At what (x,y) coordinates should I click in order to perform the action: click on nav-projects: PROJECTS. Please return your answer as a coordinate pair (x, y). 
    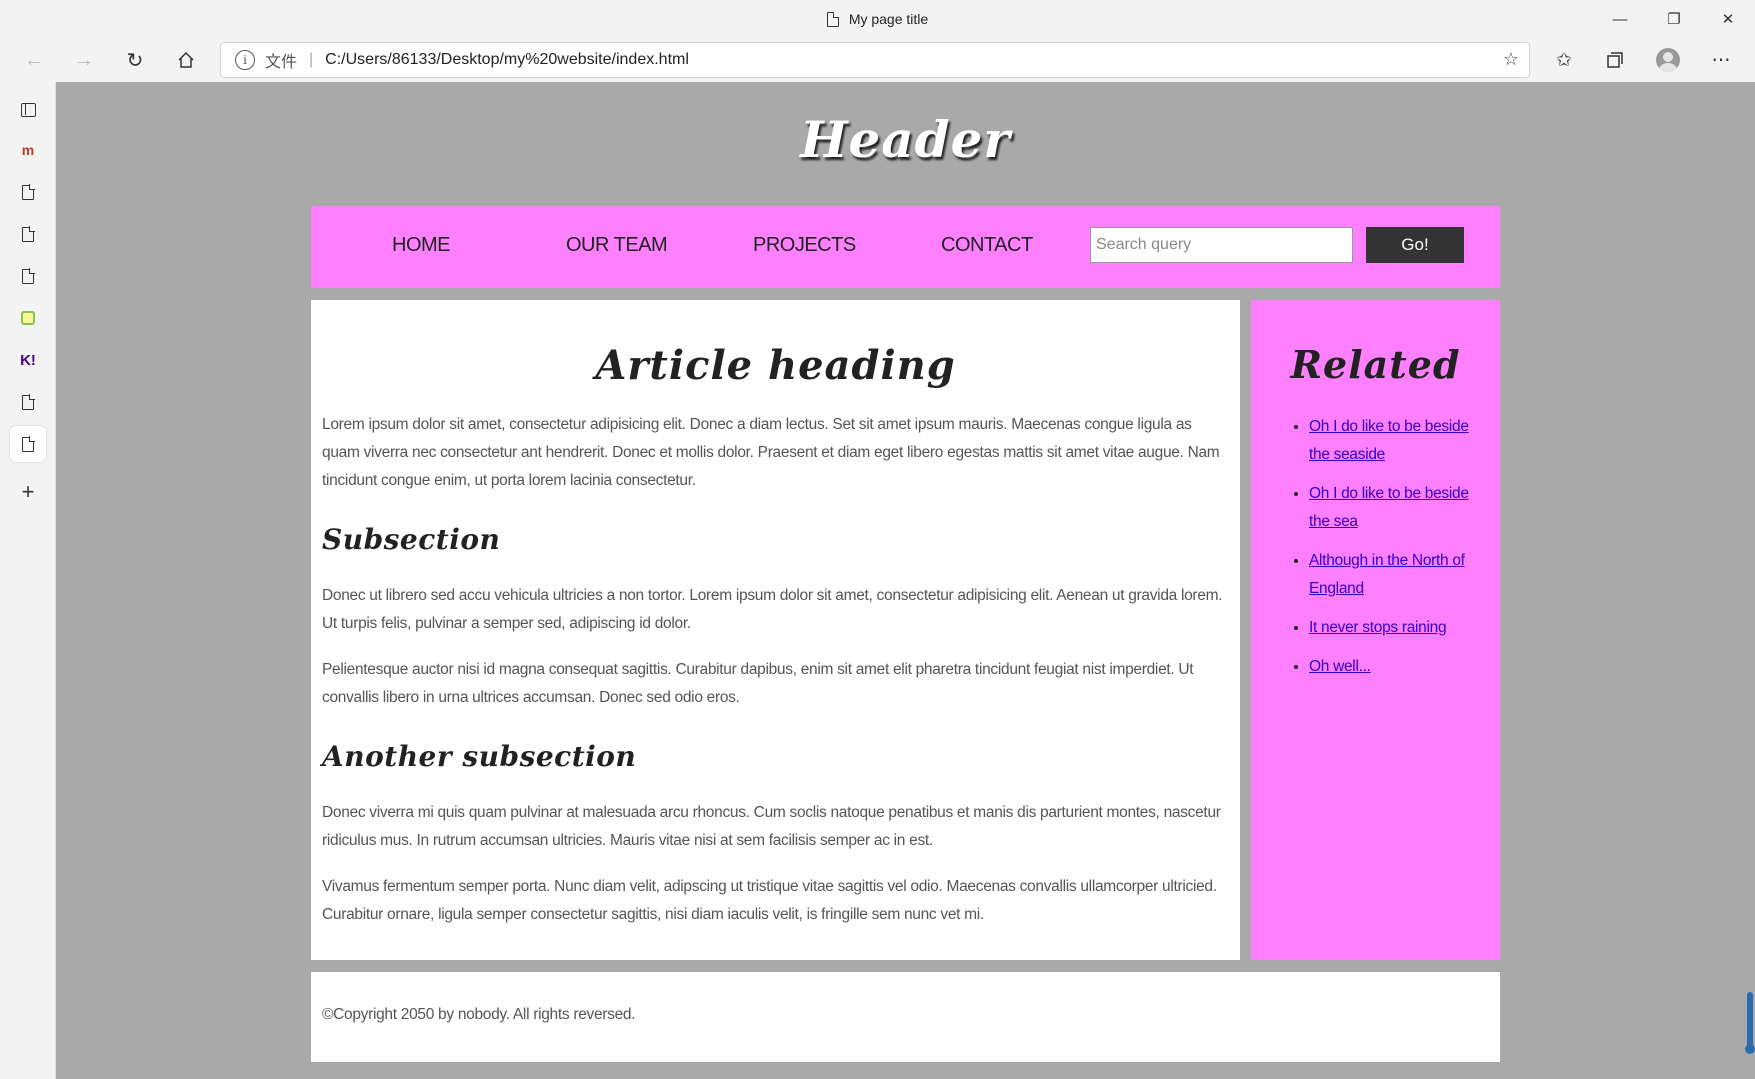
    Looking at the image, I should click on (804, 245).